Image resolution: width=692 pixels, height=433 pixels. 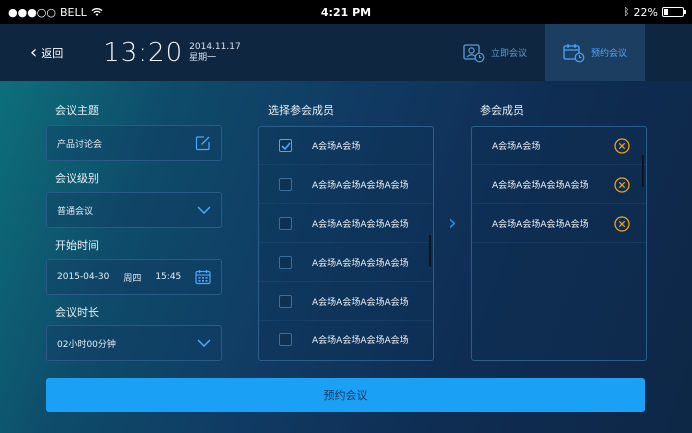 I want to click on attendees-title: 参会成员, so click(x=502, y=110).